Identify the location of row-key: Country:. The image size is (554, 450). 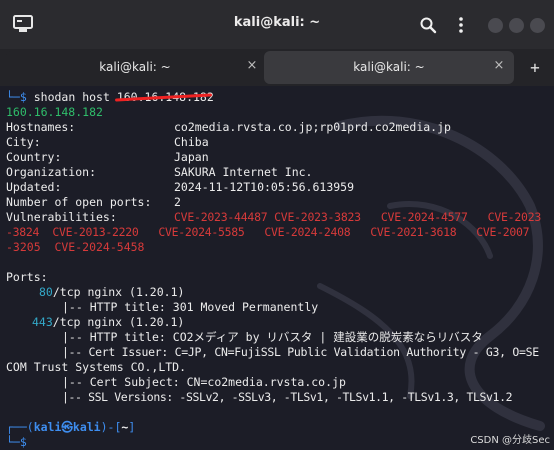
(34, 157).